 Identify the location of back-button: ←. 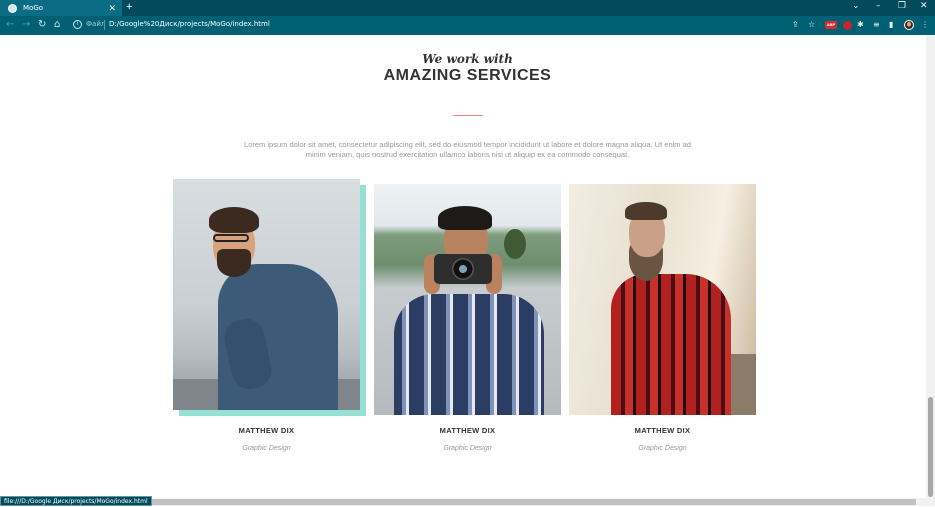
(10, 24).